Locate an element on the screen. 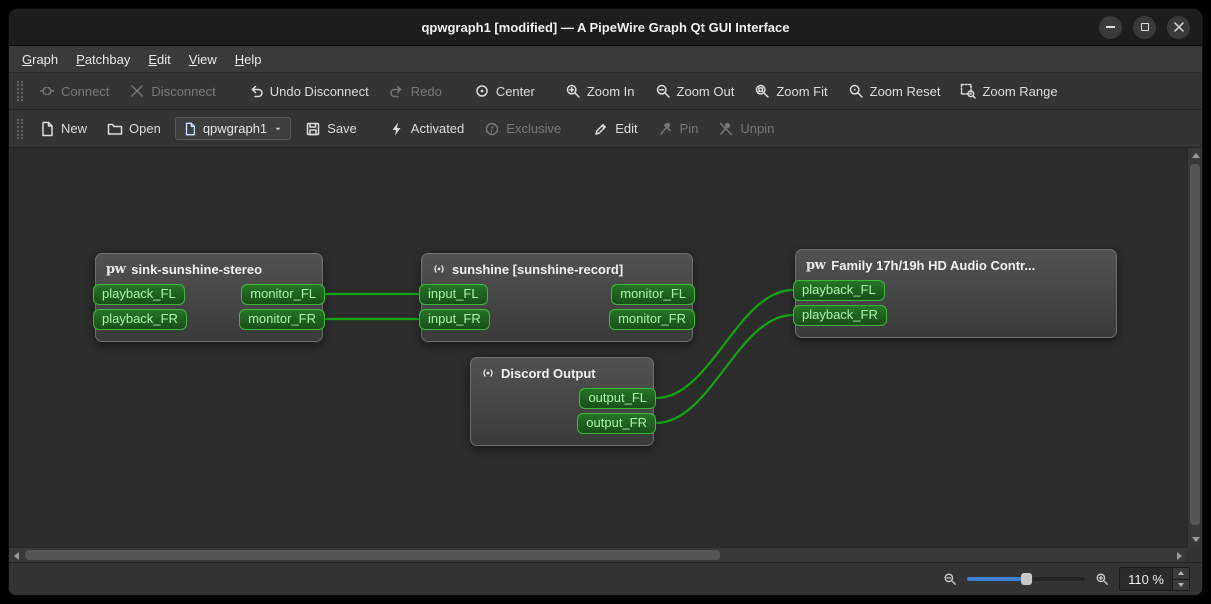  edit-label: Edit is located at coordinates (626, 128).